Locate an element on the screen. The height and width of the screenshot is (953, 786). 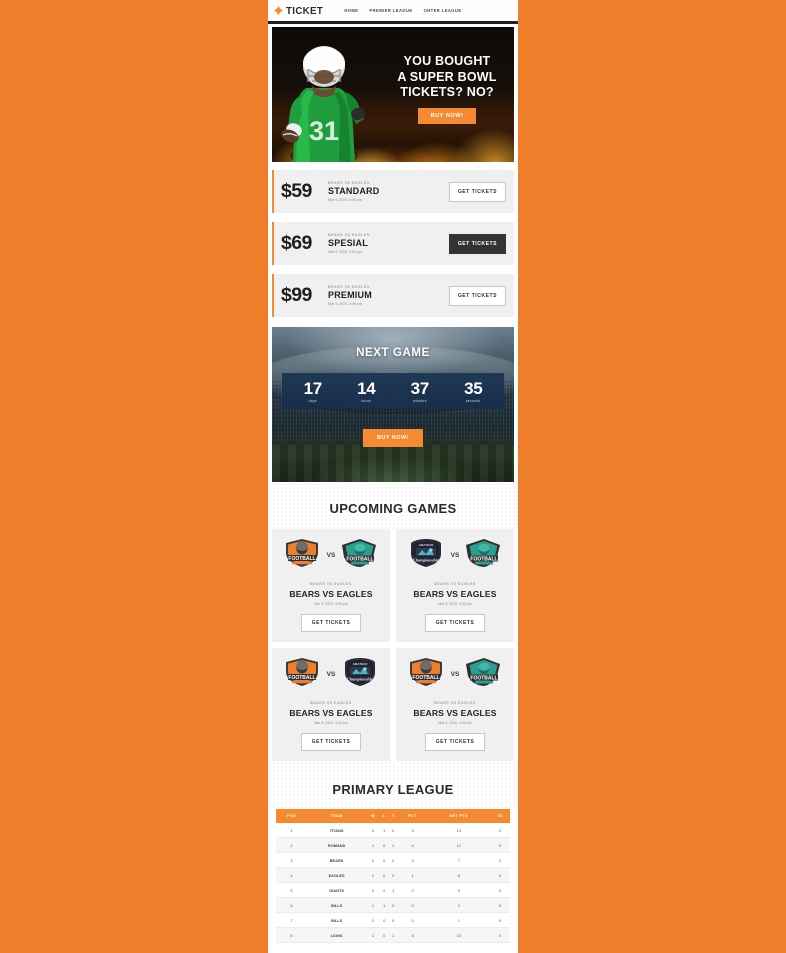
countdown-days-value: 17 is located at coordinates (313, 388).